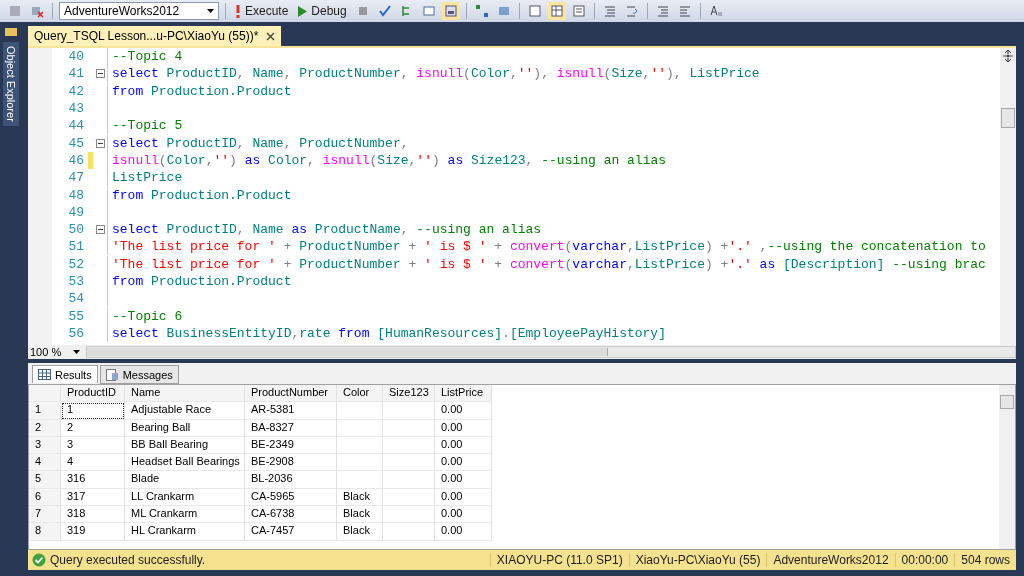 The height and width of the screenshot is (576, 1024). What do you see at coordinates (238, 11) in the screenshot?
I see `exclamation-icon` at bounding box center [238, 11].